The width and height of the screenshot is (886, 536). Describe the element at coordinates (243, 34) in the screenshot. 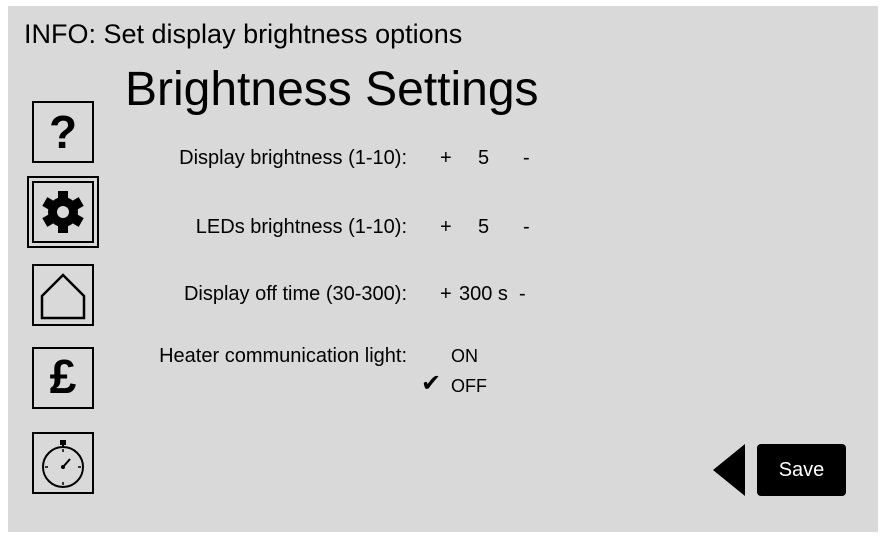

I see `info-bar: INFO: Set display brightness options` at that location.